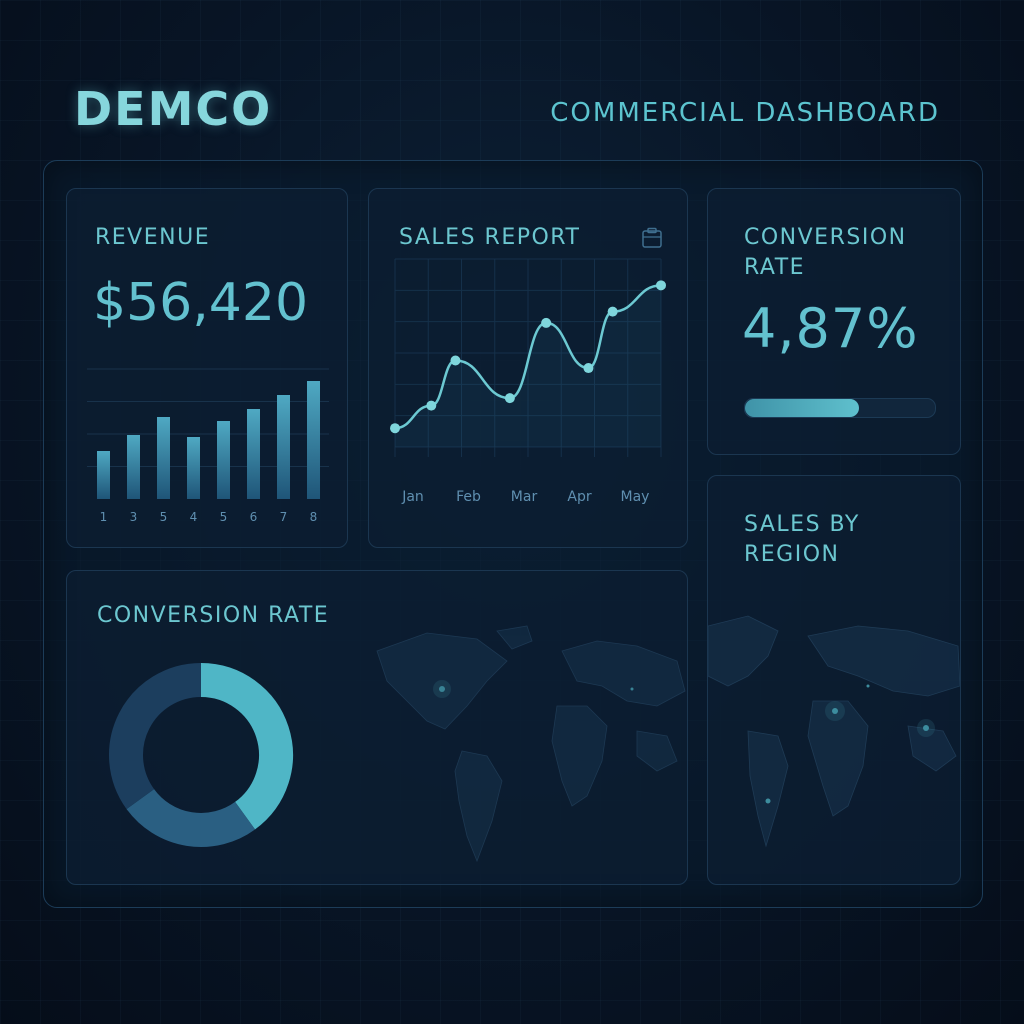 The image size is (1024, 1024). Describe the element at coordinates (201, 303) in the screenshot. I see `revenue-value: $56,420` at that location.